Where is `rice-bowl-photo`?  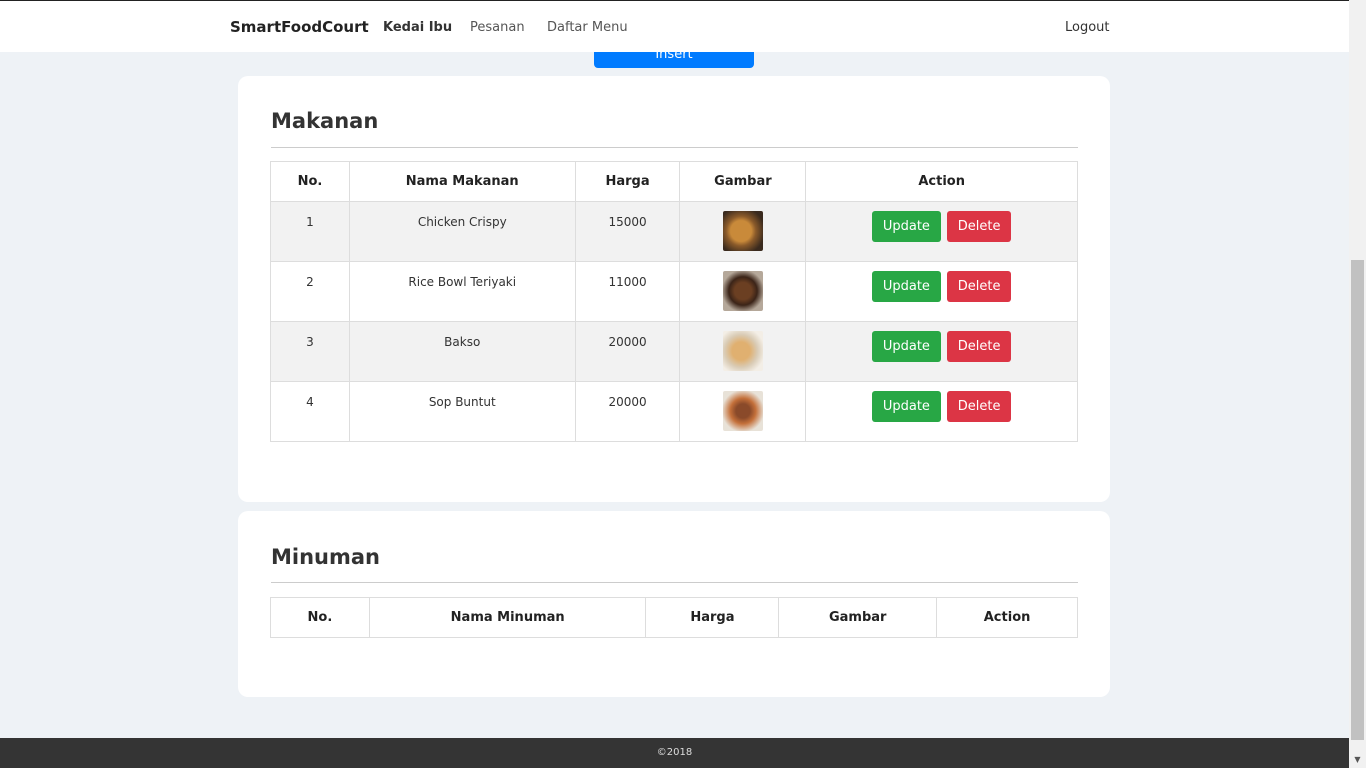 rice-bowl-photo is located at coordinates (742, 291).